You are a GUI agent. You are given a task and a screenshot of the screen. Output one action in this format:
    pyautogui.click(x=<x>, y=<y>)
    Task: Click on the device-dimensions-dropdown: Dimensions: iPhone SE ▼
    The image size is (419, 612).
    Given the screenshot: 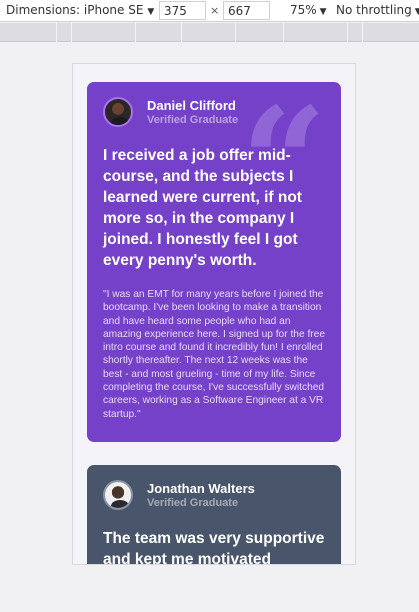 What is the action you would take?
    pyautogui.click(x=80, y=10)
    